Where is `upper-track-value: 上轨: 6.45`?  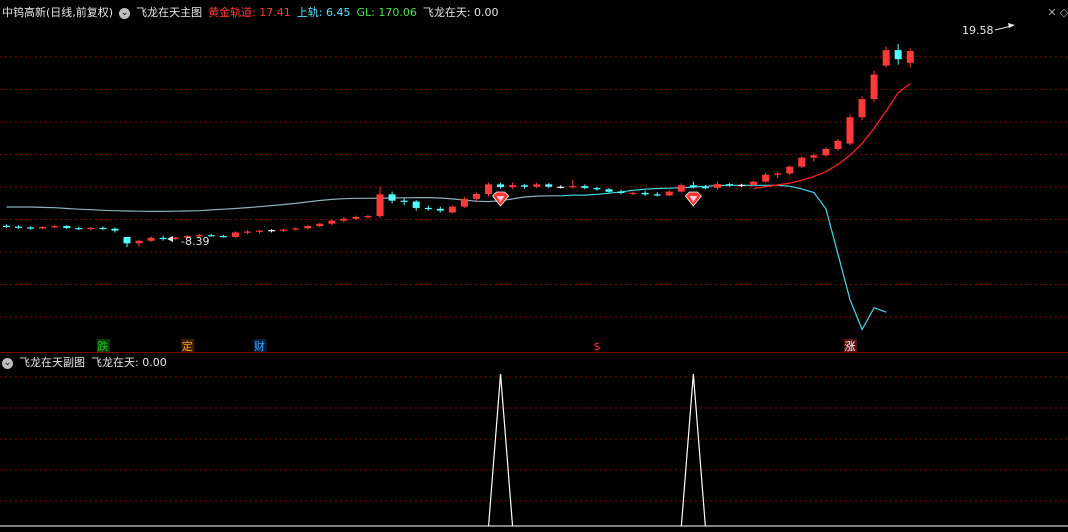
upper-track-value: 上轨: 6.45 is located at coordinates (323, 12).